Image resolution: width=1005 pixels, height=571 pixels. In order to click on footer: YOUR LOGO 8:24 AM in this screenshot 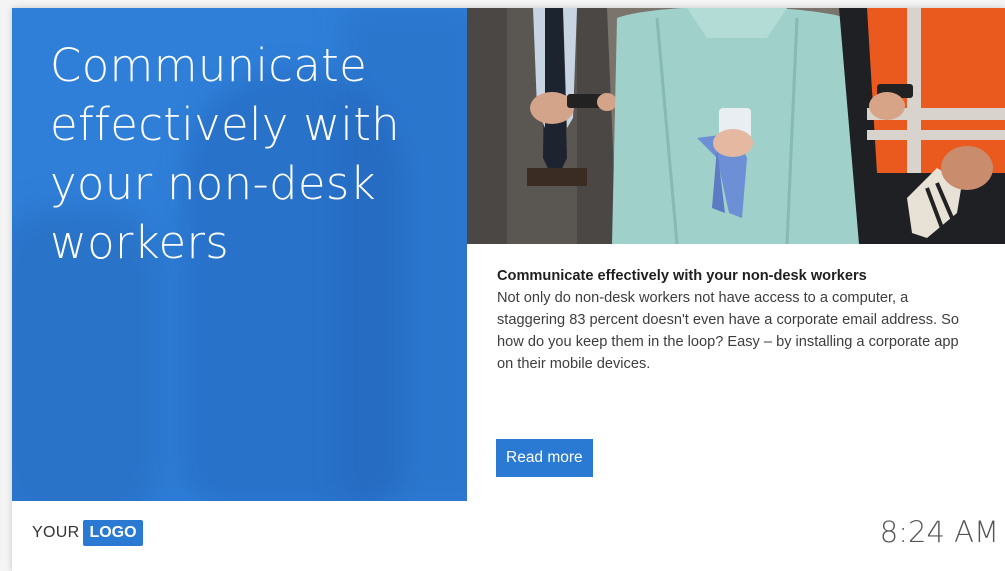, I will do `click(508, 536)`.